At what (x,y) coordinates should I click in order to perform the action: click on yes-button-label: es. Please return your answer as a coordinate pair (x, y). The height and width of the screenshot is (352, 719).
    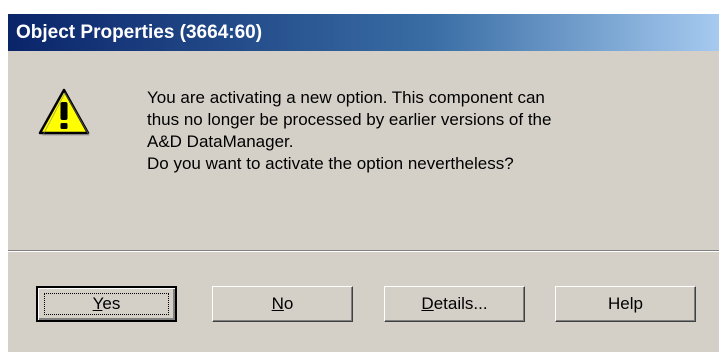
    Looking at the image, I should click on (111, 303).